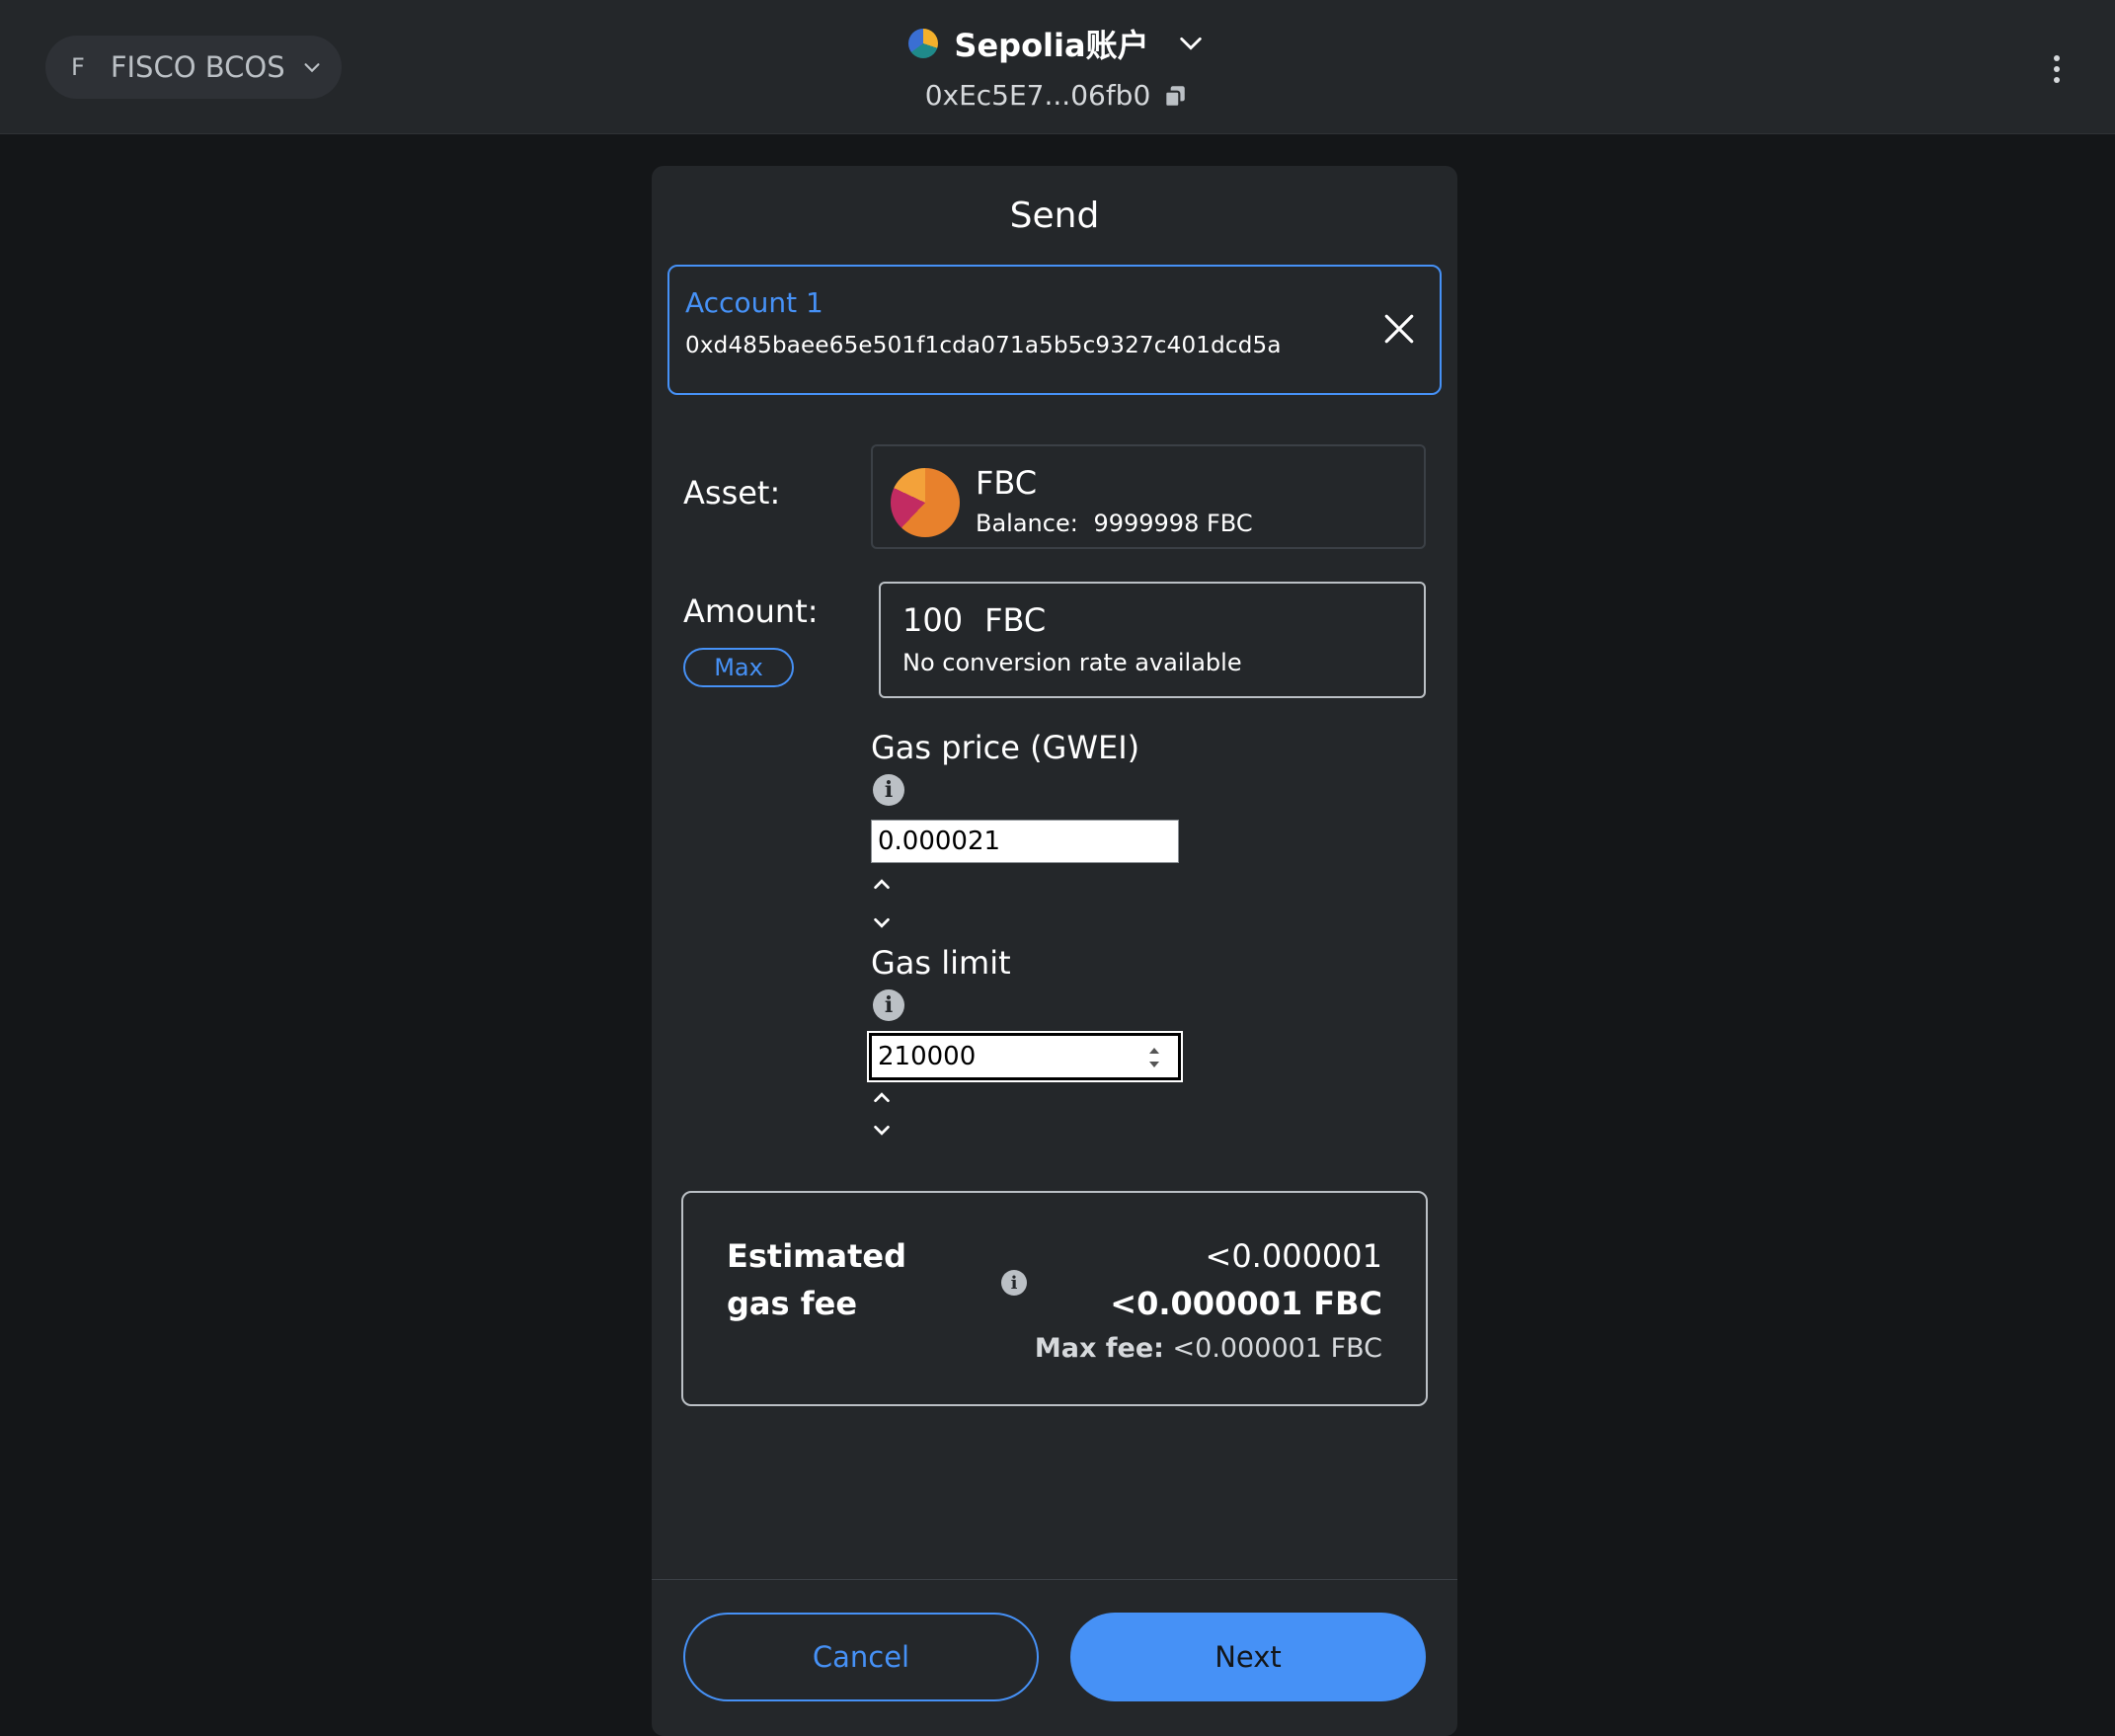 Image resolution: width=2115 pixels, height=1736 pixels. Describe the element at coordinates (1248, 1657) in the screenshot. I see `next-button: Next` at that location.